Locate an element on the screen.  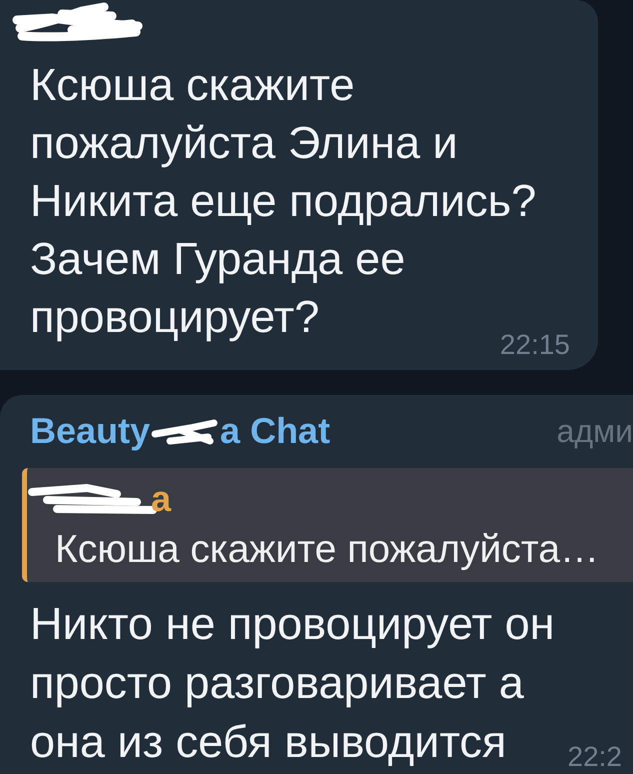
sender-name: a Chat is located at coordinates (275, 431).